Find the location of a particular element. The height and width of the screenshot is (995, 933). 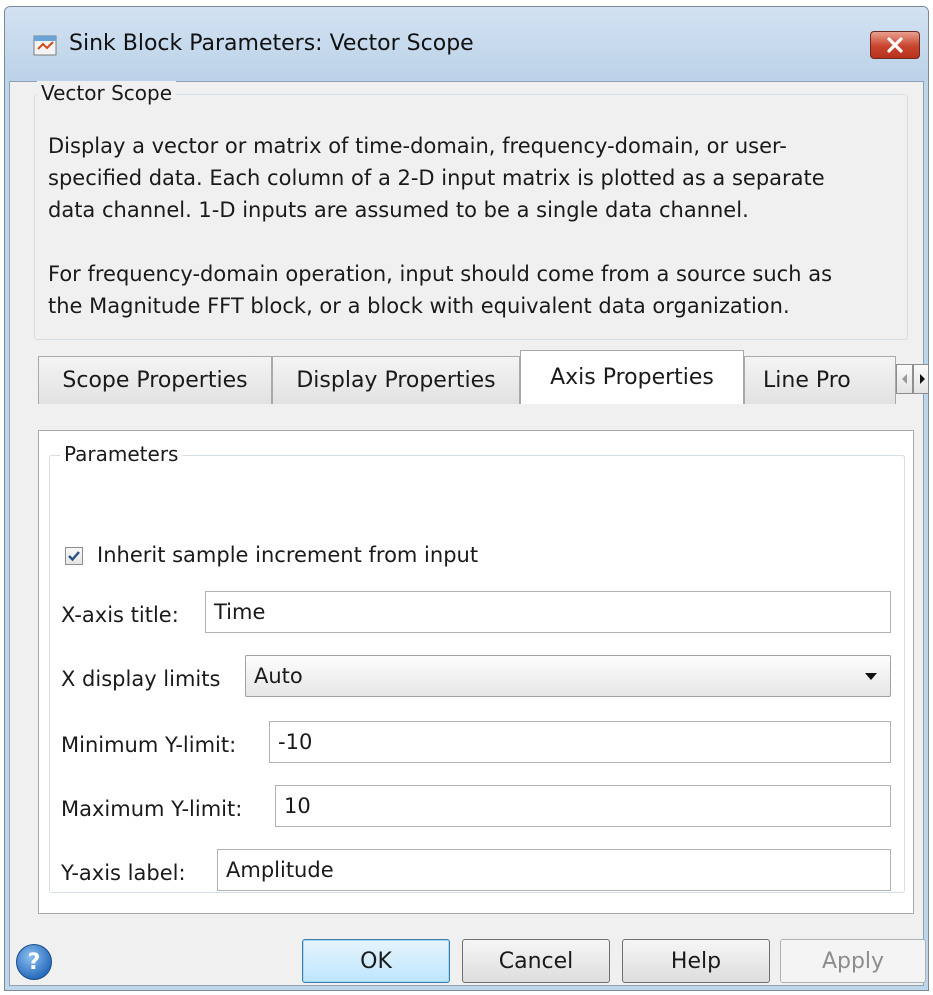

close-button is located at coordinates (895, 45).